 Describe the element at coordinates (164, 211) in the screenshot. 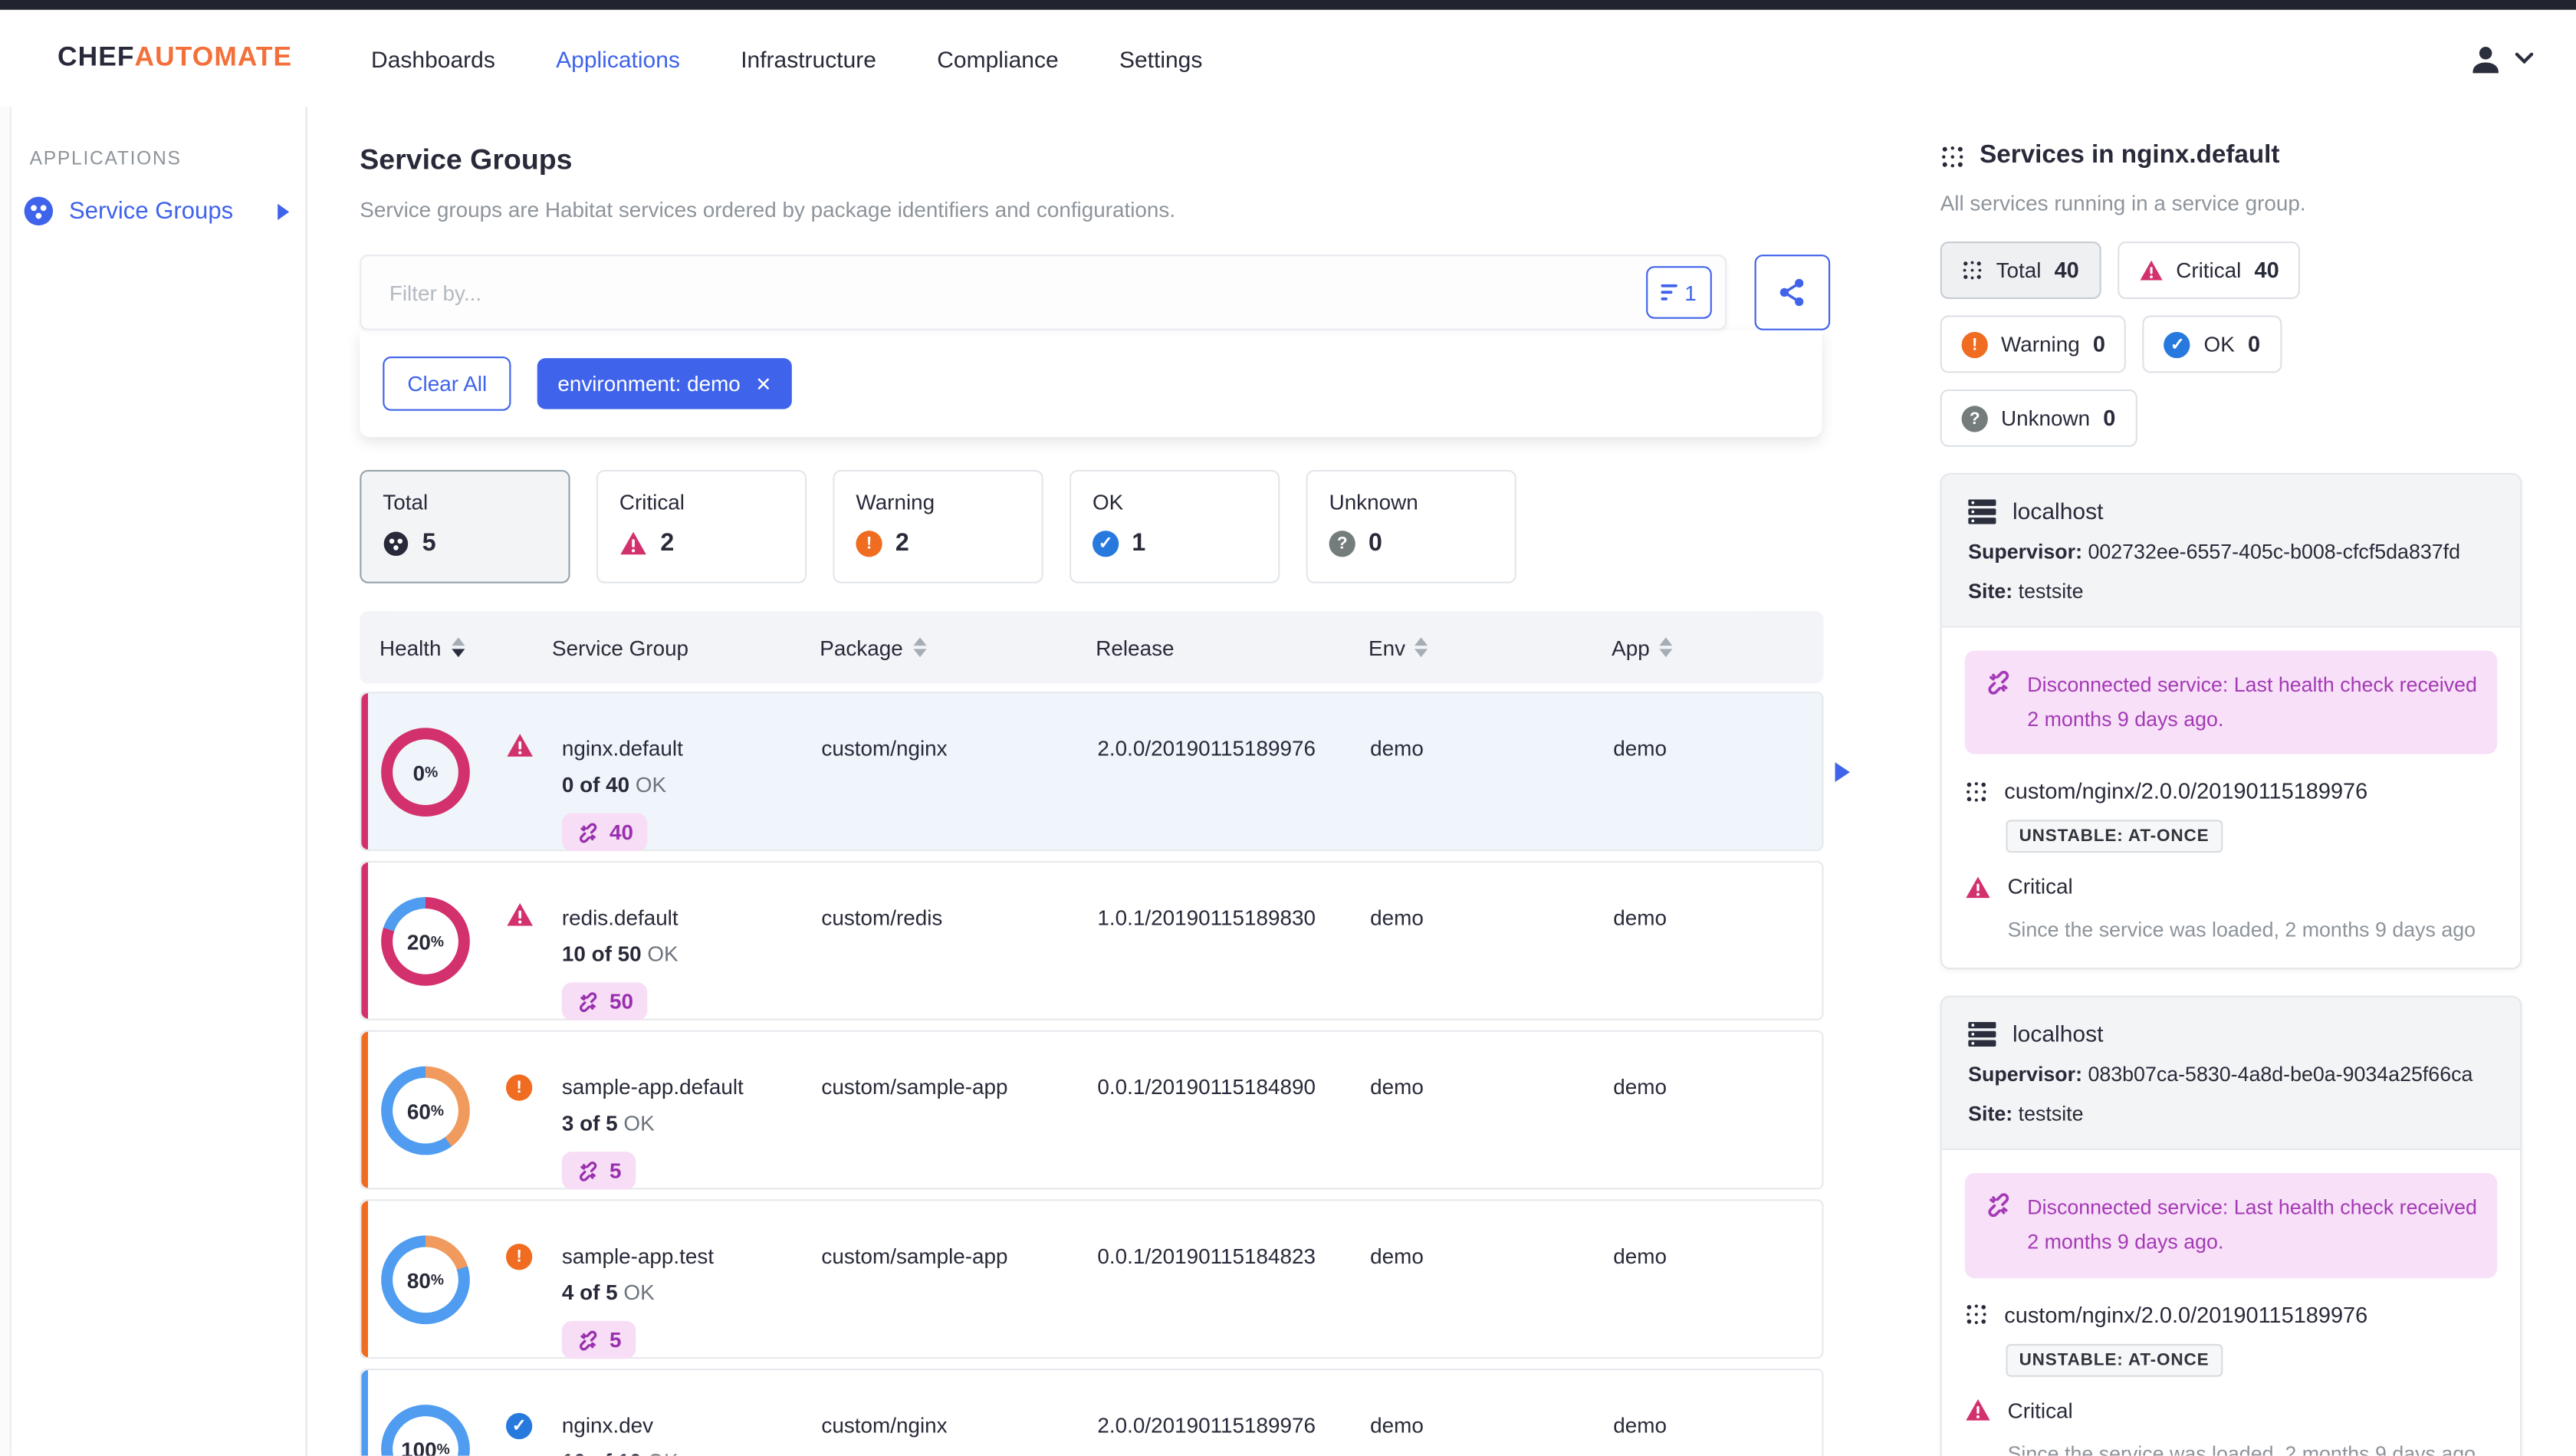

I see `sidebar-item-service-groups: Service Groups` at that location.